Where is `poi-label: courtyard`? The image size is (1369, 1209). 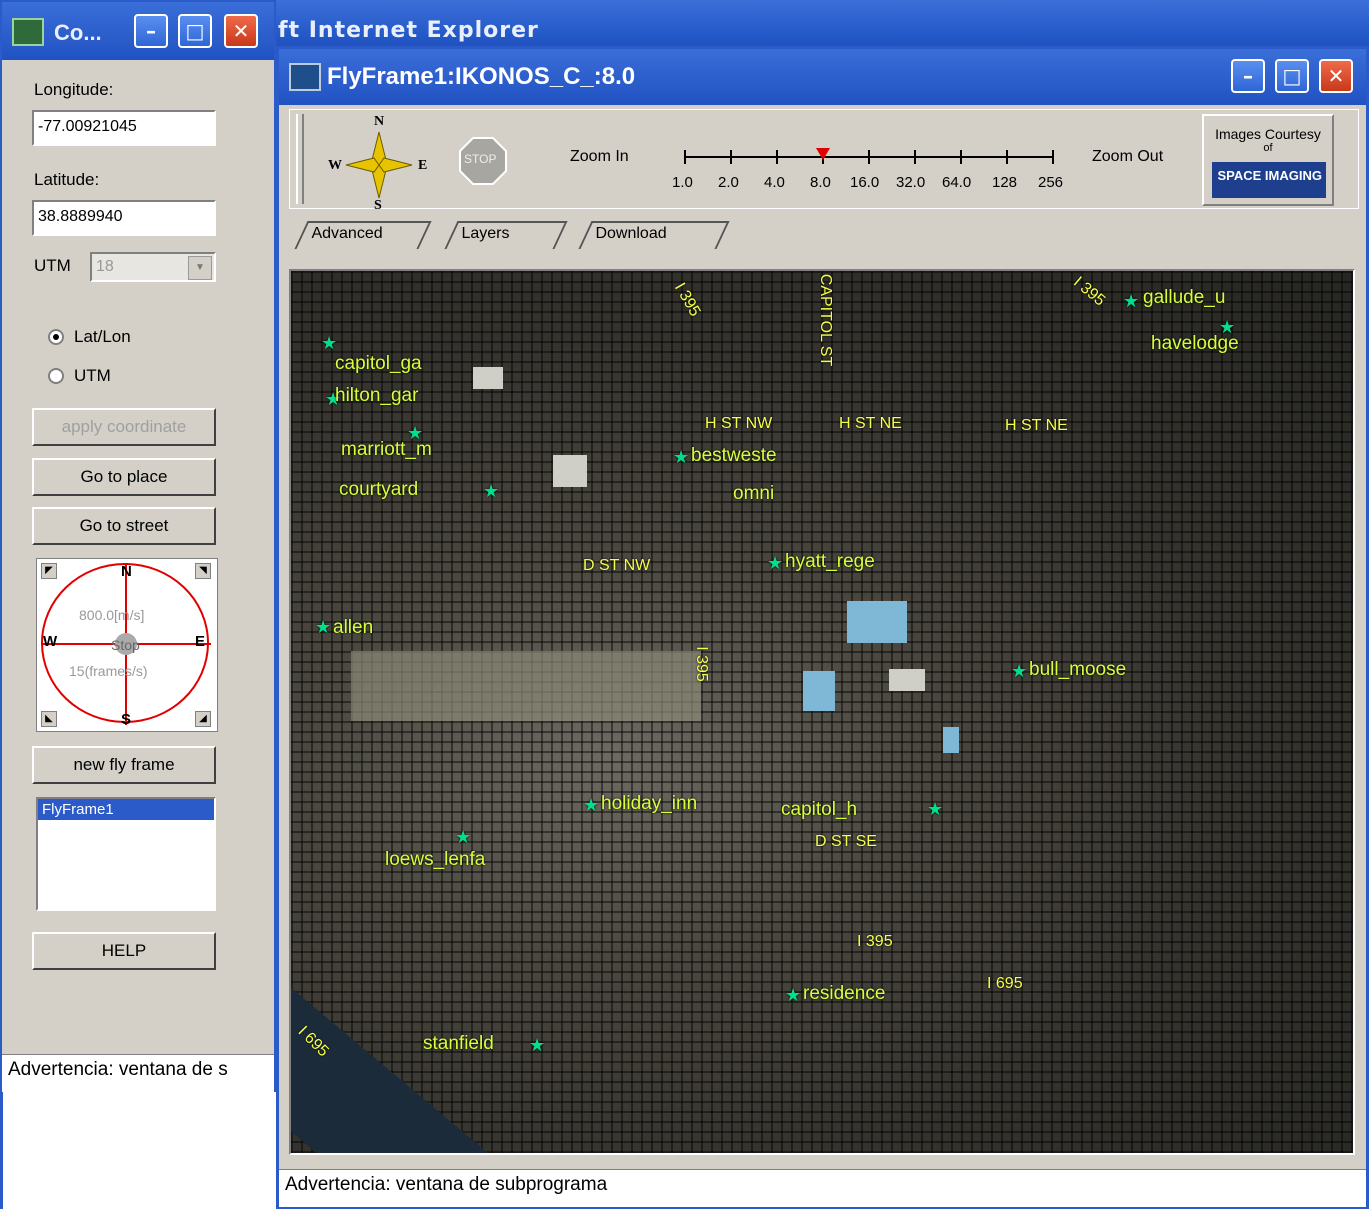
poi-label: courtyard is located at coordinates (378, 490).